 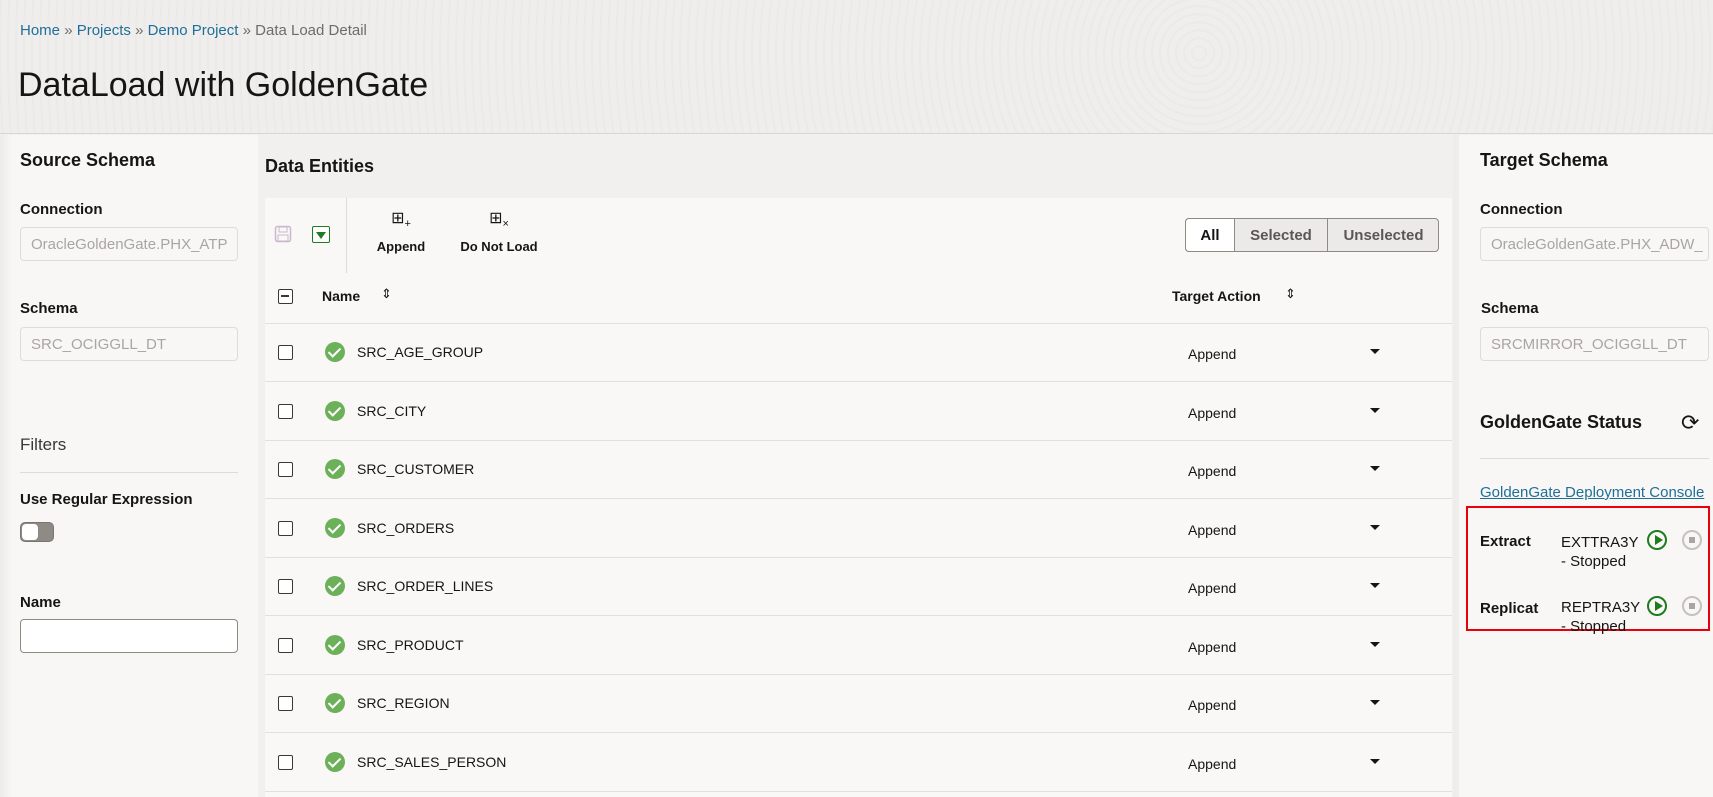 What do you see at coordinates (410, 644) in the screenshot?
I see `entity-name: SRC_PRODUCT` at bounding box center [410, 644].